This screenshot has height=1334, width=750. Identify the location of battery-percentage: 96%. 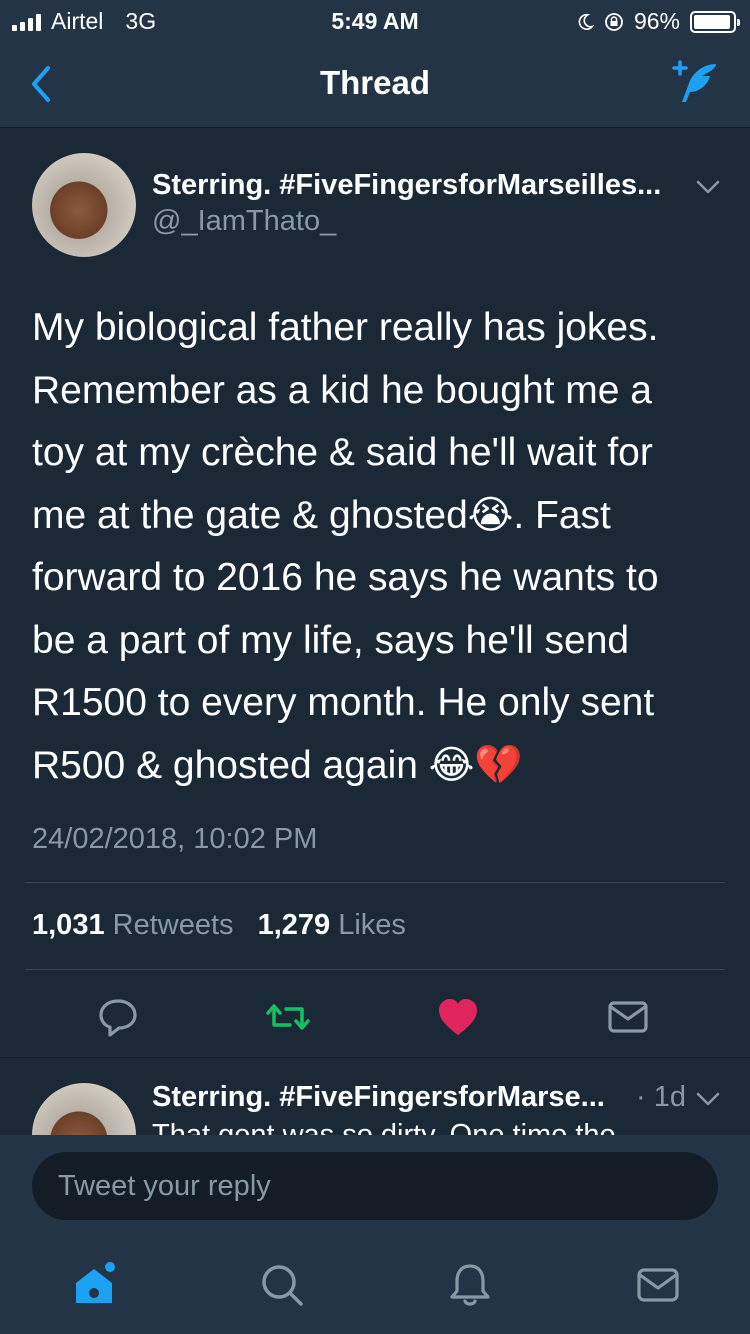
(656, 21).